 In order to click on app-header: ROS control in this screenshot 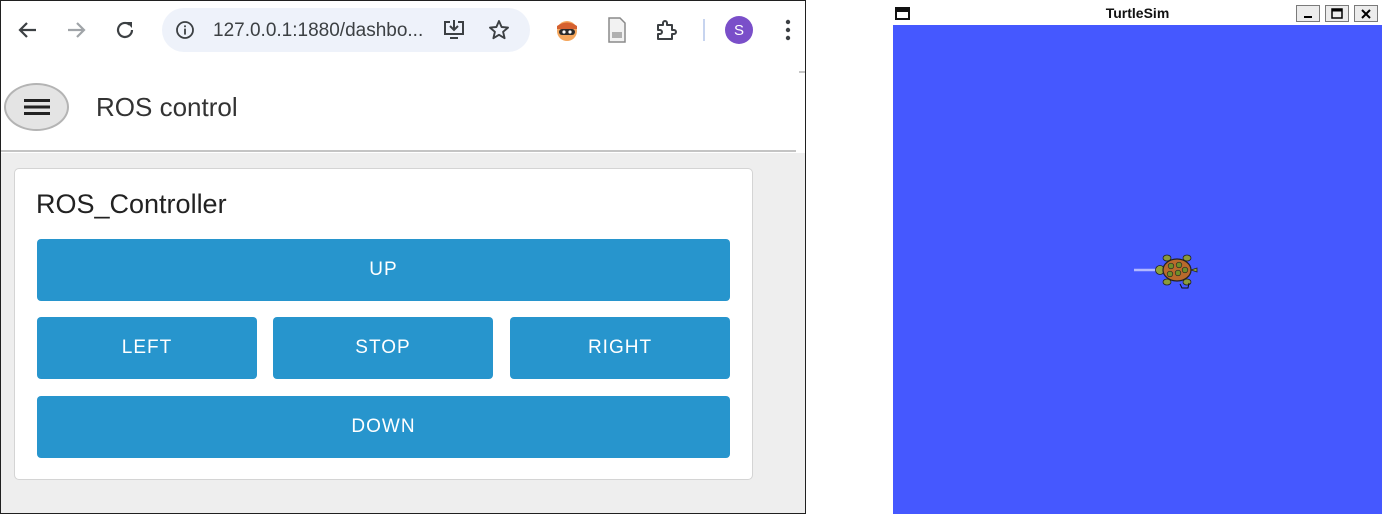, I will do `click(398, 107)`.